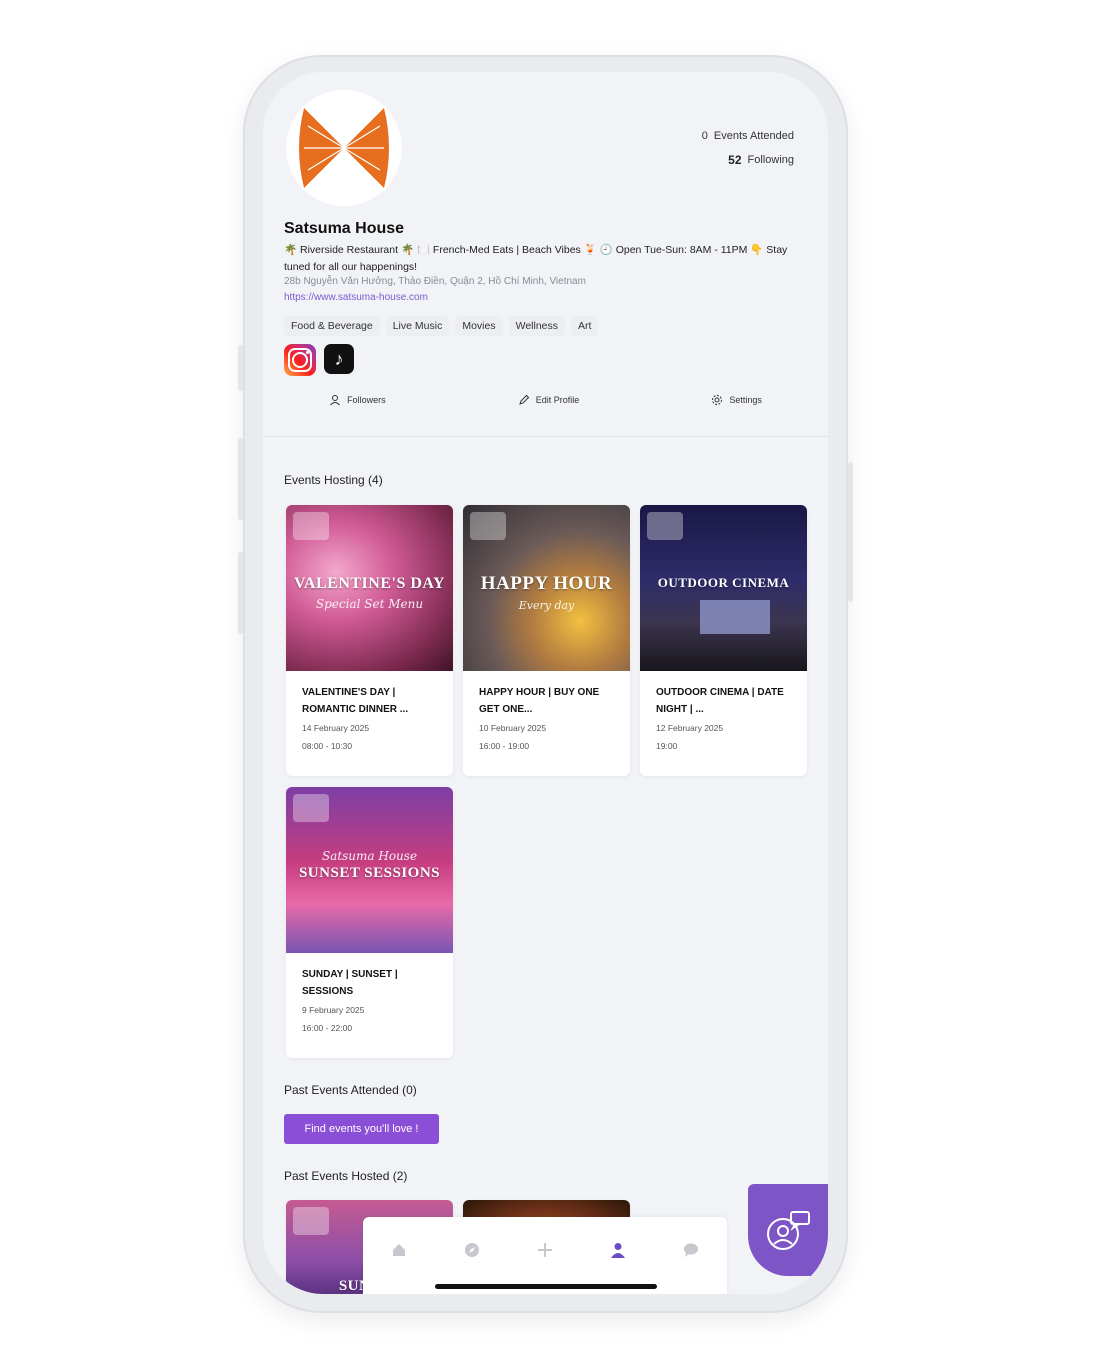 This screenshot has width=1095, height=1370. I want to click on following-count: 52, so click(735, 160).